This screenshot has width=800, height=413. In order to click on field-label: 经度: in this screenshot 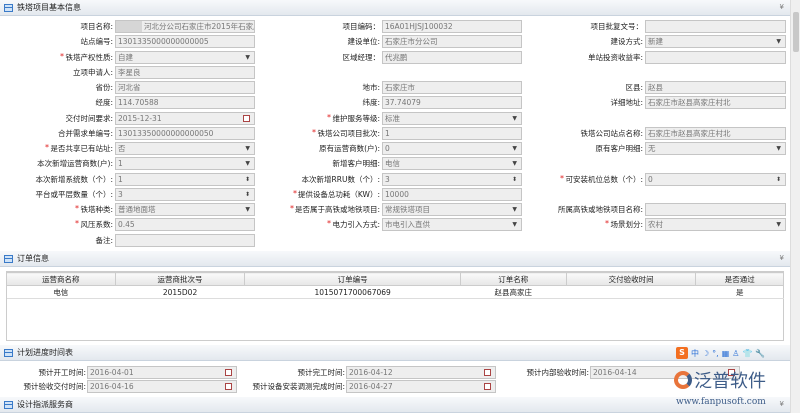, I will do `click(104, 103)`.